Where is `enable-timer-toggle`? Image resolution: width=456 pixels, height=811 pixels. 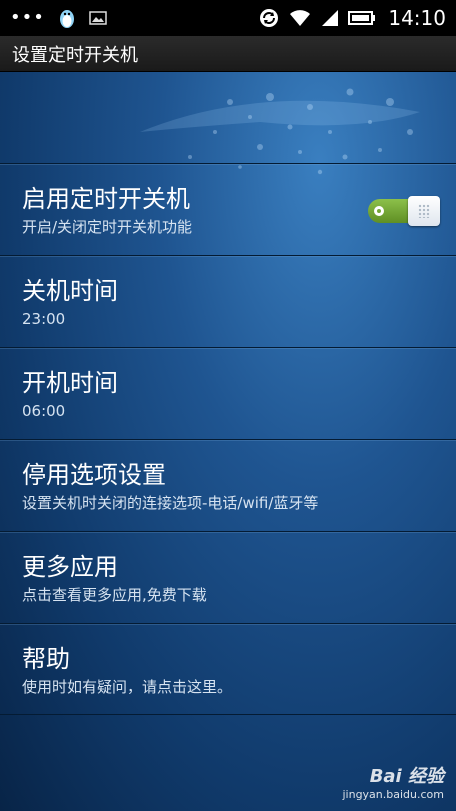
enable-timer-toggle is located at coordinates (404, 211).